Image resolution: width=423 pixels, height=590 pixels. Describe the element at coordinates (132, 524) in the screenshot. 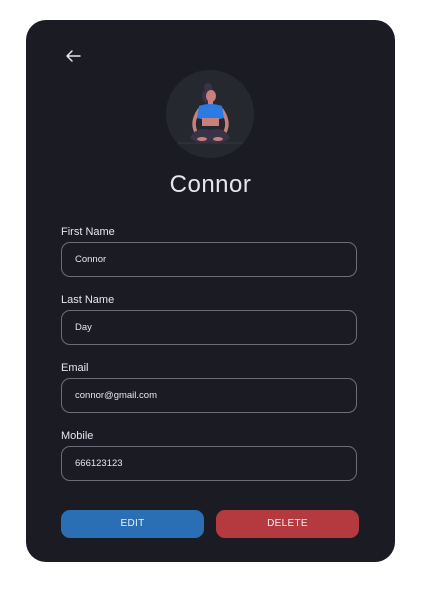

I see `edit-button: EDIT` at that location.